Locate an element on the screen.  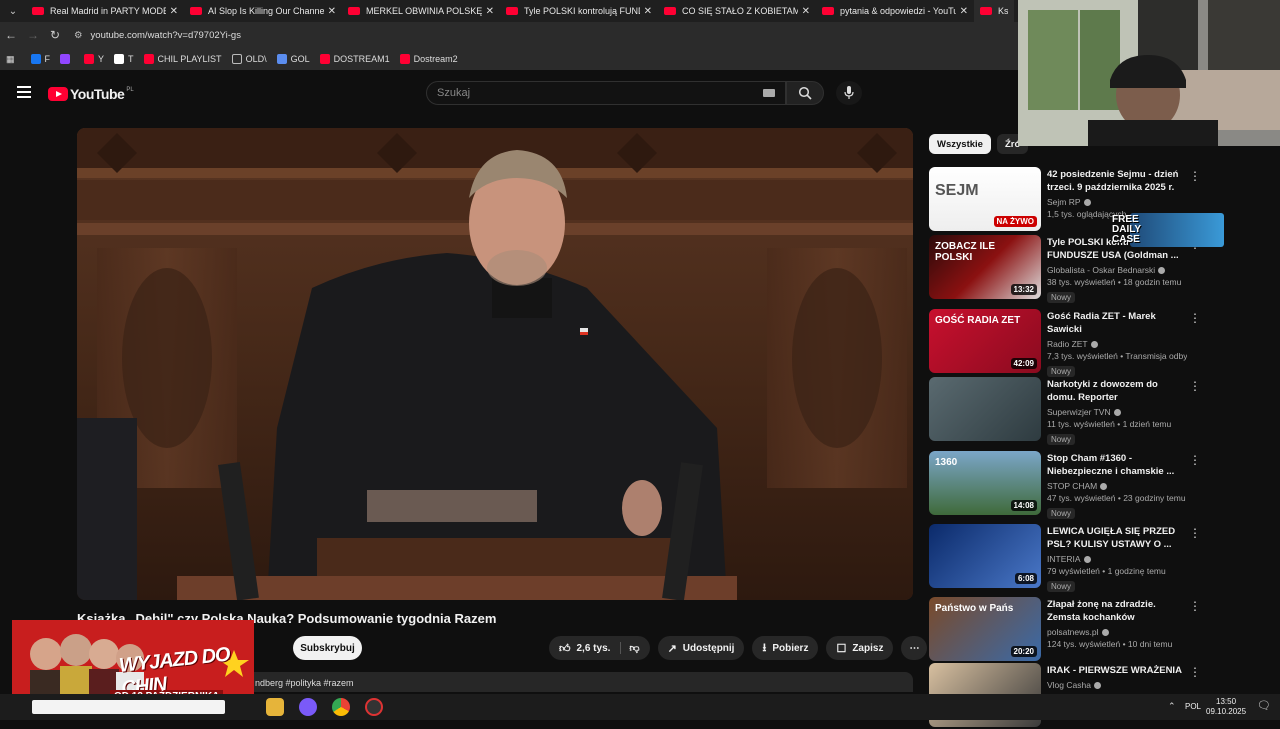
voice-search-button is located at coordinates (849, 93).